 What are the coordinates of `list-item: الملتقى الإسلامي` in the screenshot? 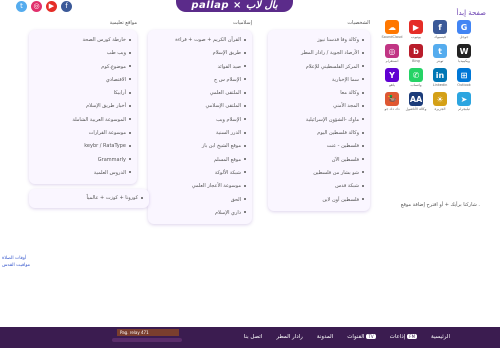 It's located at (200, 106).